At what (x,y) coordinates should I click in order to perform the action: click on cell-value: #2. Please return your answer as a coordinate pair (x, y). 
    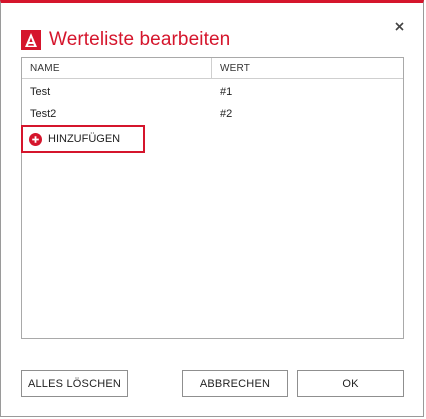
    Looking at the image, I should click on (307, 114).